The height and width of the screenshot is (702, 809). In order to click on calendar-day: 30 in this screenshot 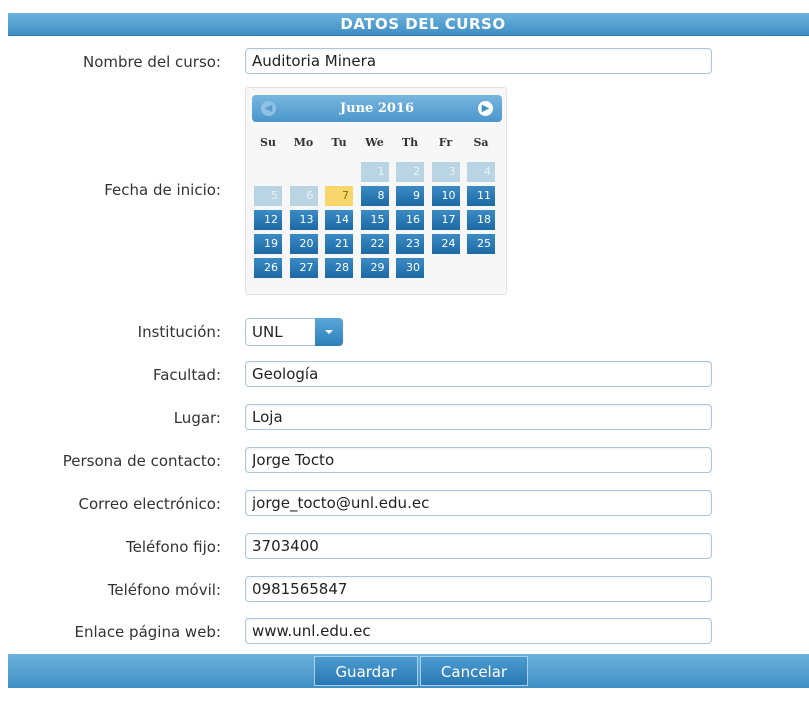, I will do `click(410, 268)`.